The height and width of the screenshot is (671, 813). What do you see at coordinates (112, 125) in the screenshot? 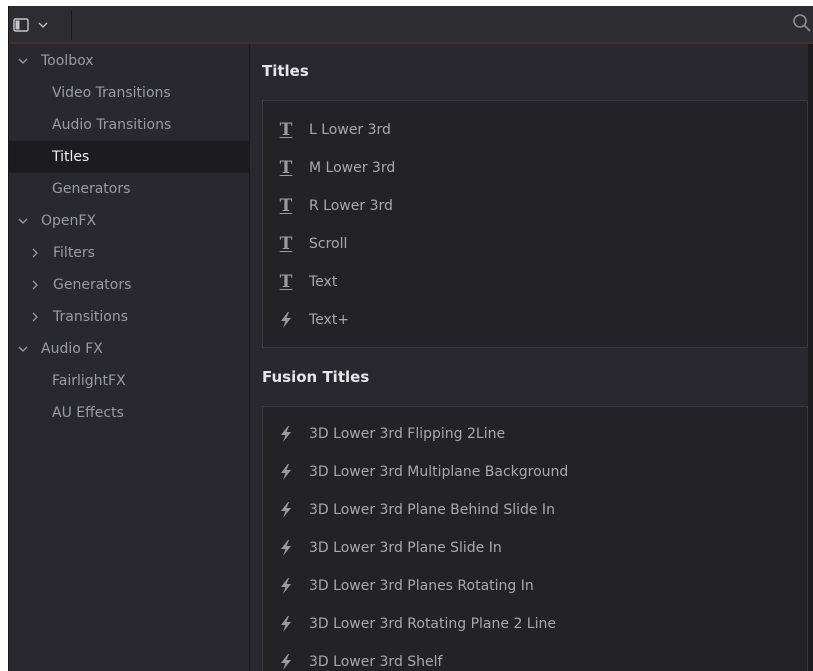
I see `sidebar-item-label: Audio Transitions` at bounding box center [112, 125].